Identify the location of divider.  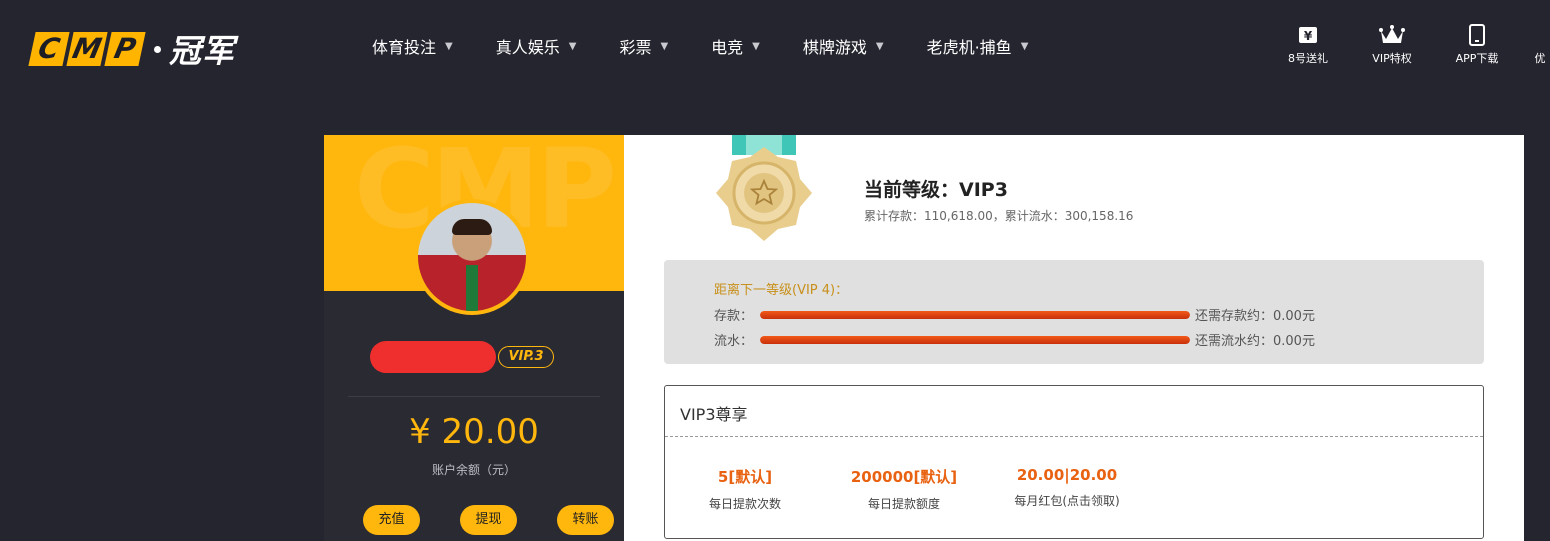
(474, 396).